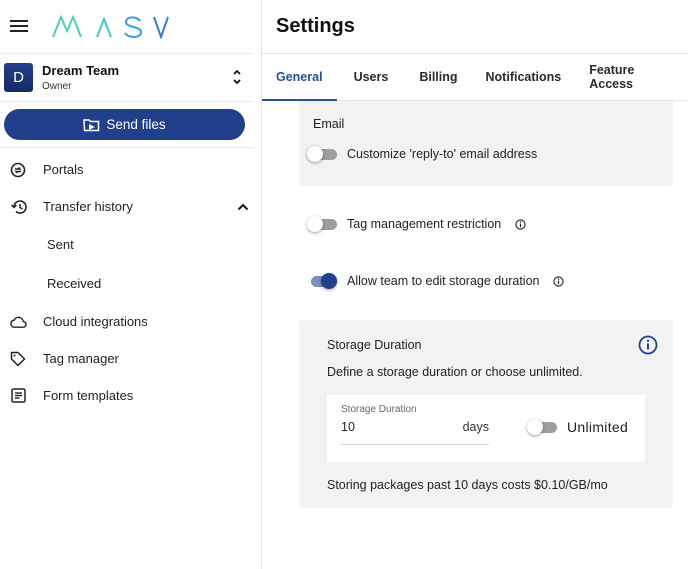 This screenshot has height=569, width=688. I want to click on sidebar-item-transfer-history: Transfer history, so click(130, 206).